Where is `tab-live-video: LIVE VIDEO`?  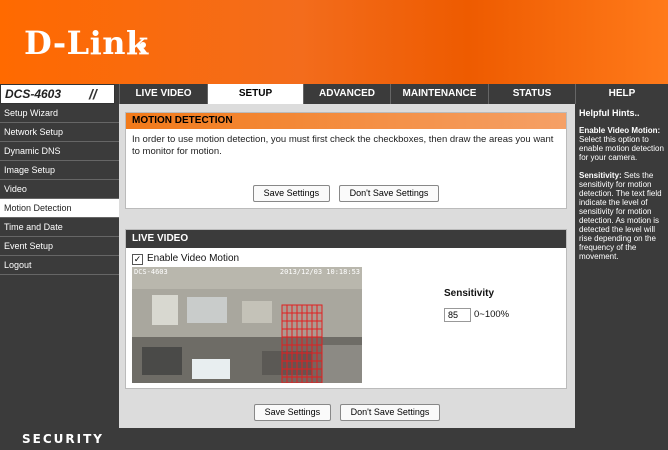 tab-live-video: LIVE VIDEO is located at coordinates (163, 94).